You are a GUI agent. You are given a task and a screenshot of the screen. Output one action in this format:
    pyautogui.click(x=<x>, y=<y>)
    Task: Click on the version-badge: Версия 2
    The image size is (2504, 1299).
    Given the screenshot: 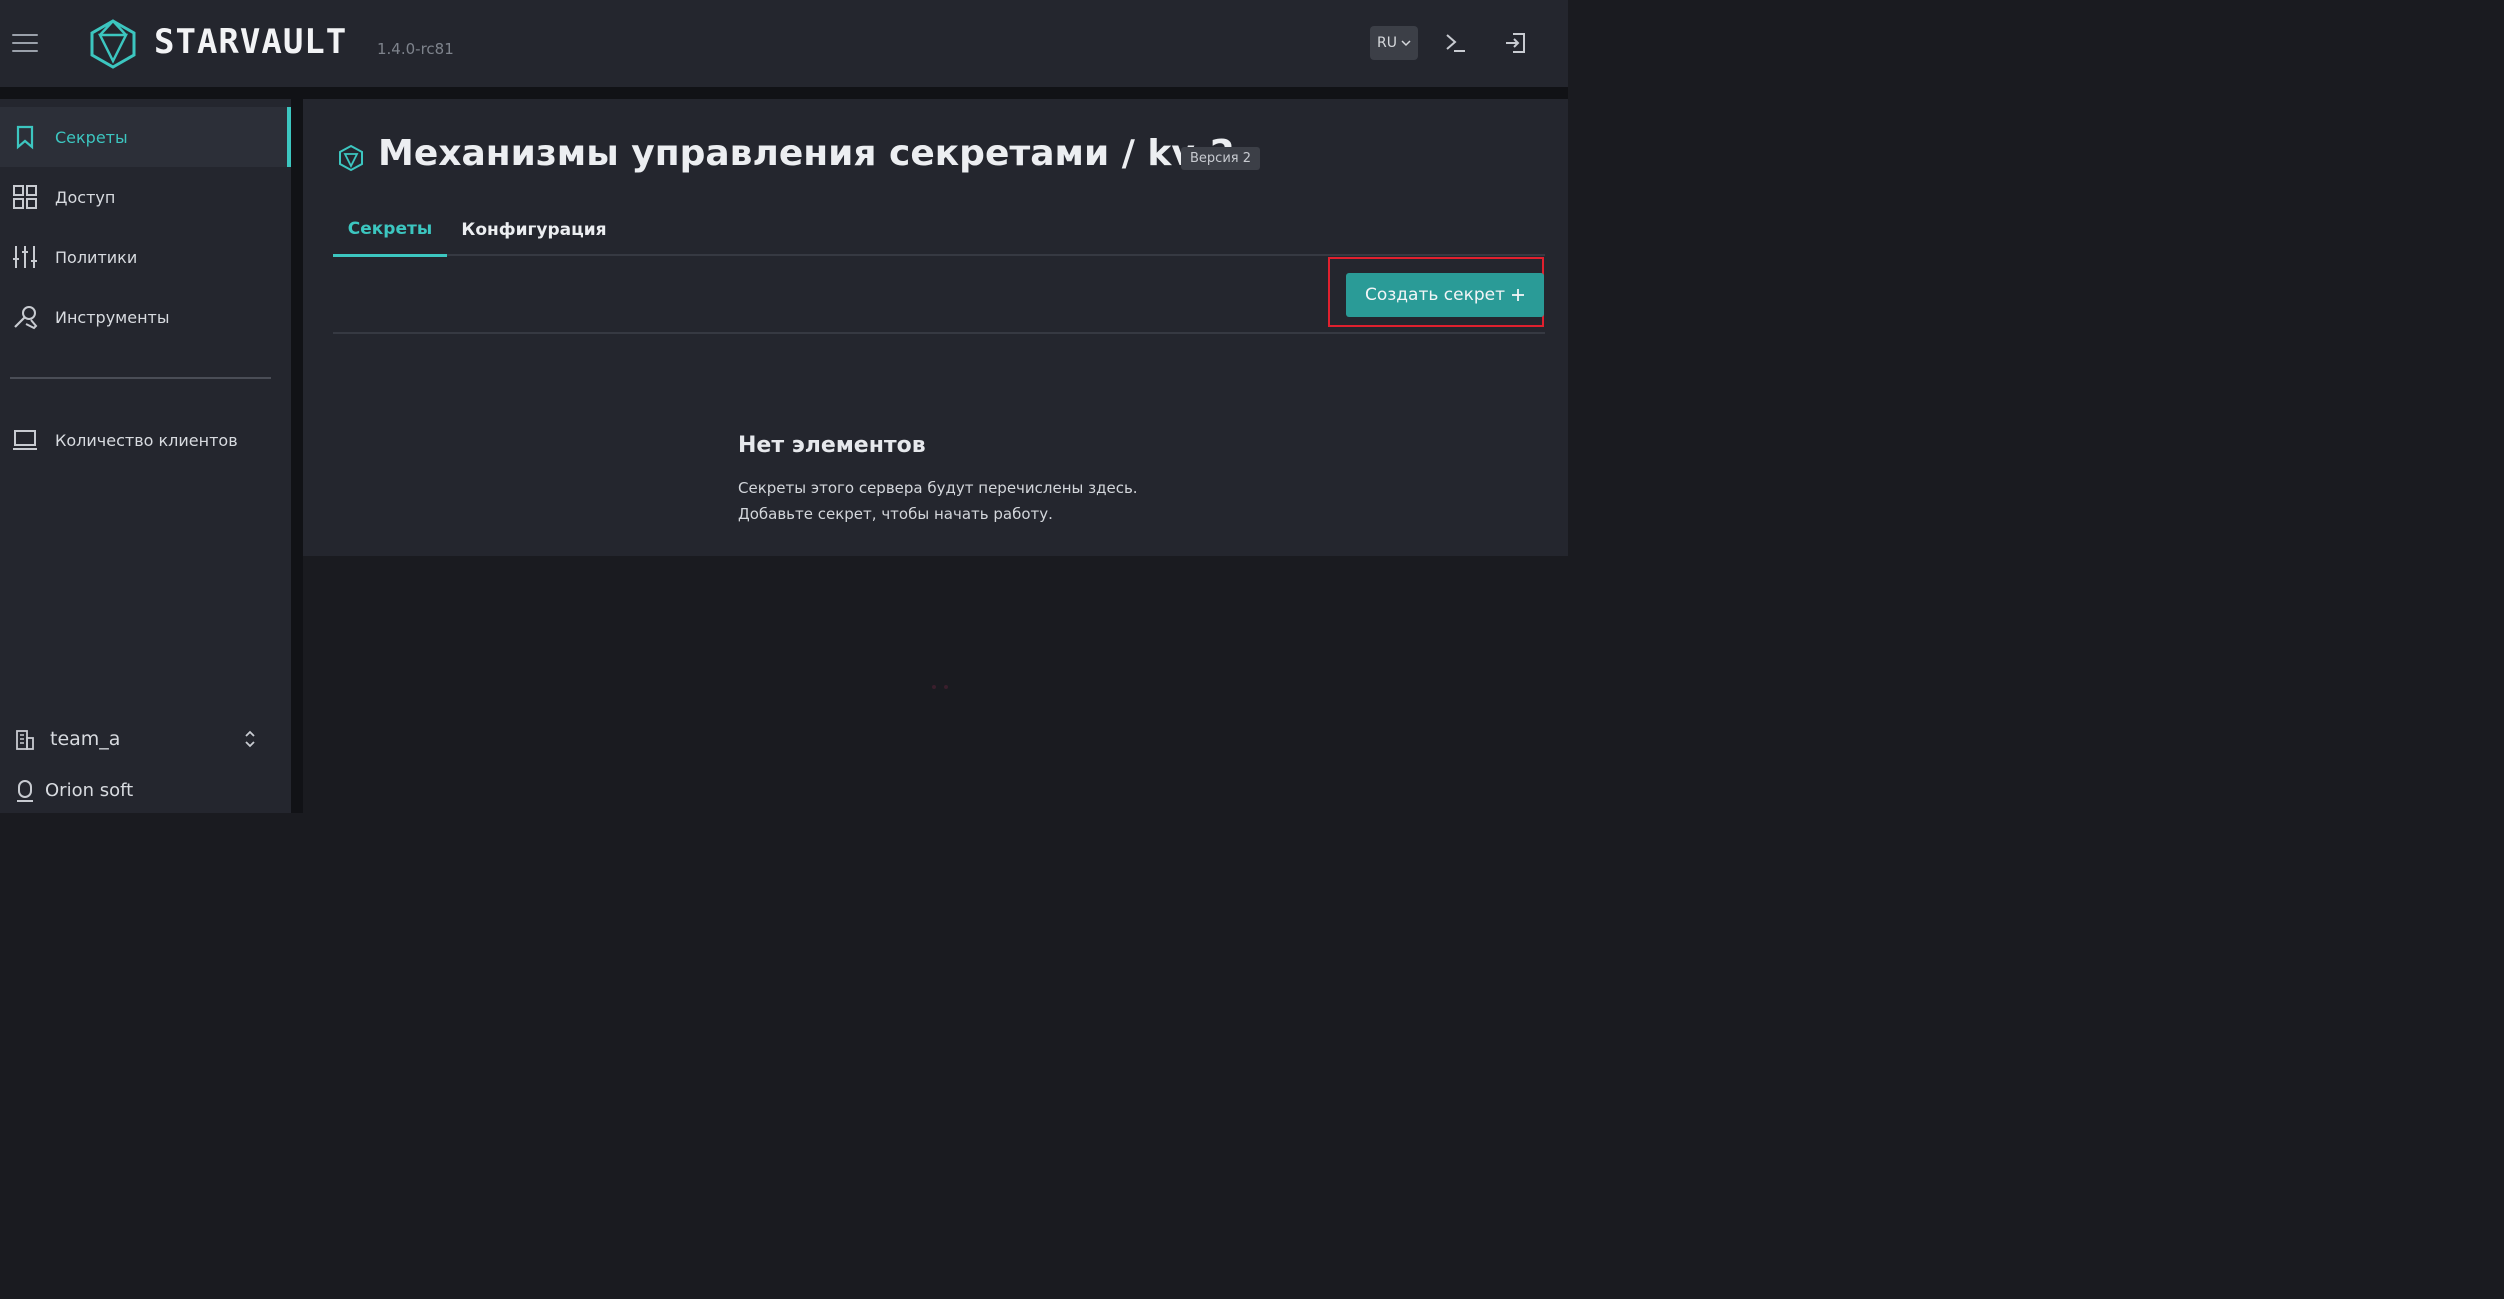 What is the action you would take?
    pyautogui.click(x=1220, y=158)
    